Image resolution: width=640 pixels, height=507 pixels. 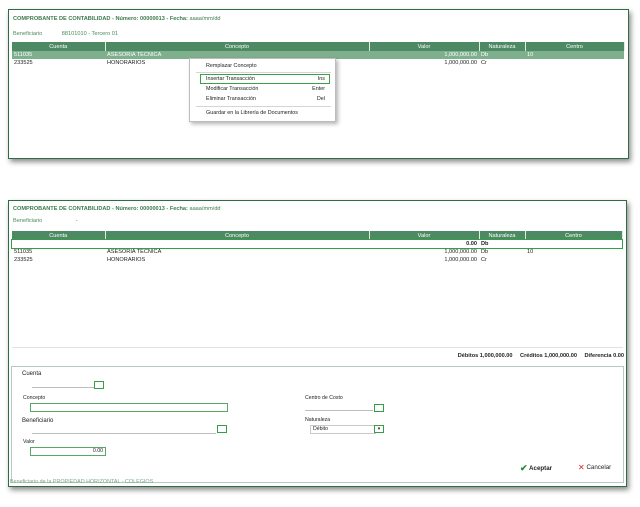 What do you see at coordinates (129, 407) in the screenshot?
I see `concepto-input` at bounding box center [129, 407].